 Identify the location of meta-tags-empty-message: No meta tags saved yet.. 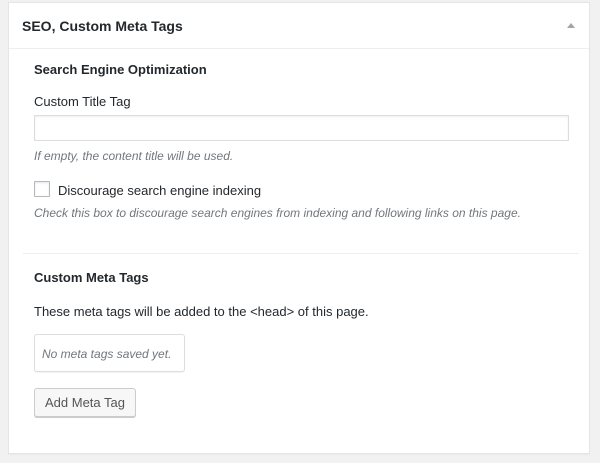
(107, 354).